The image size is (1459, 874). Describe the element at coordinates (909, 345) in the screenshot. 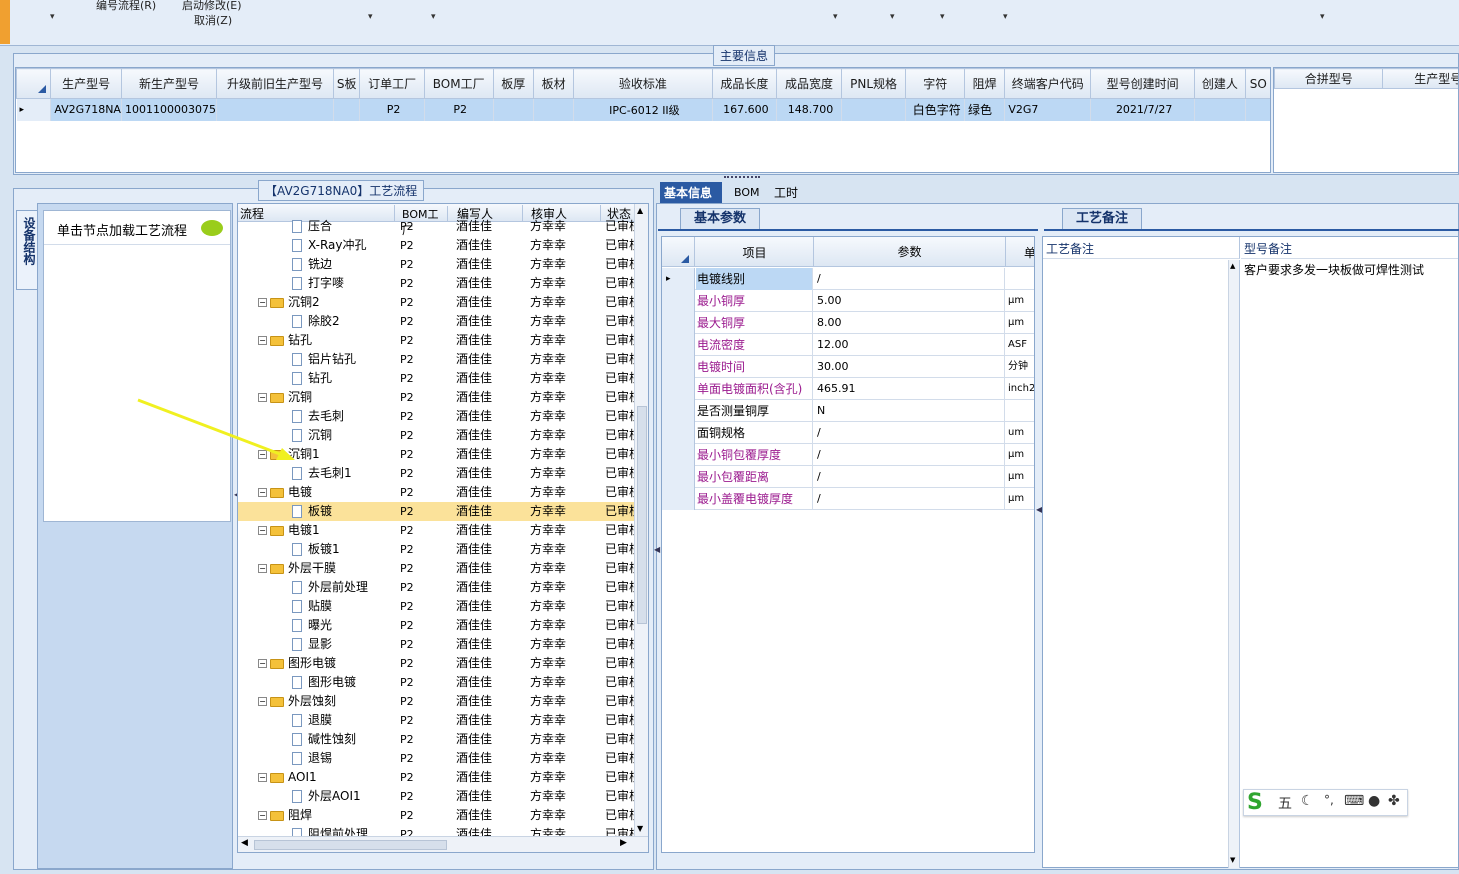

I see `param-value: 12.00` at that location.